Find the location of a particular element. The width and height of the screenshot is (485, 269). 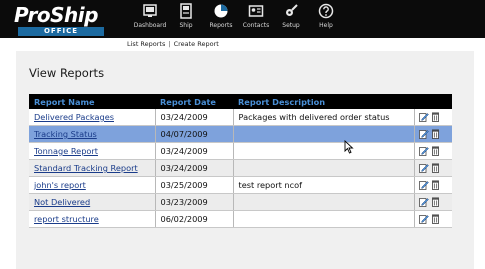

page-title: View Reports is located at coordinates (67, 73).